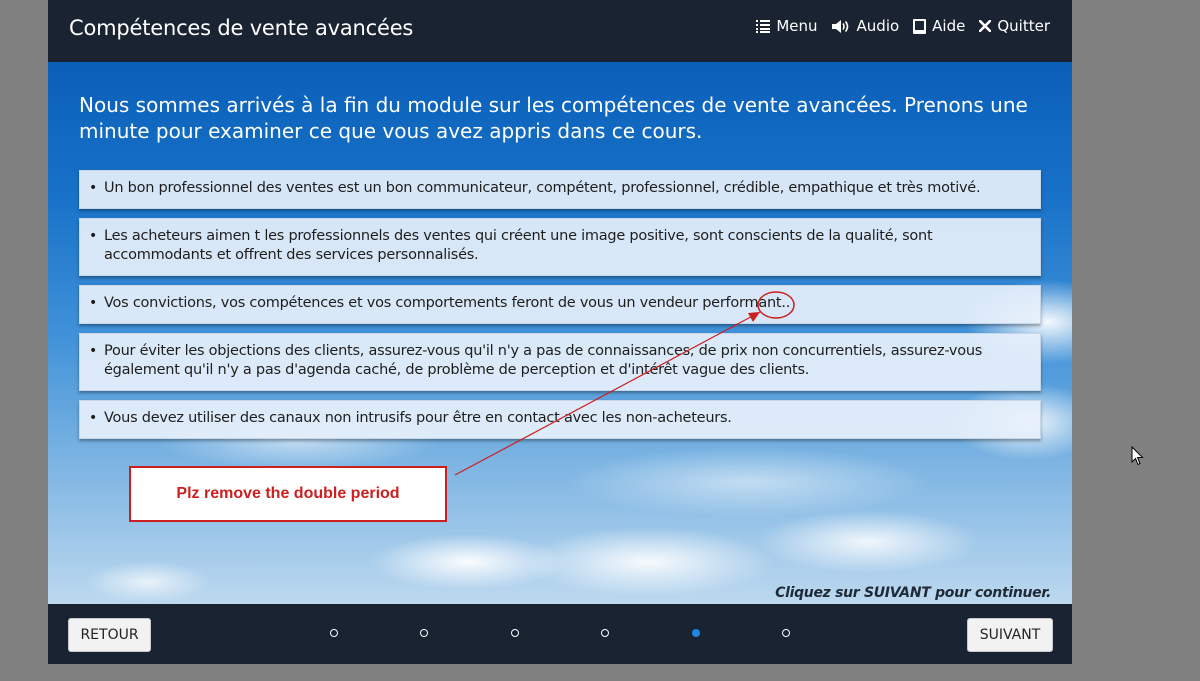 The image size is (1200, 681). What do you see at coordinates (949, 26) in the screenshot?
I see `help-label: Aide` at bounding box center [949, 26].